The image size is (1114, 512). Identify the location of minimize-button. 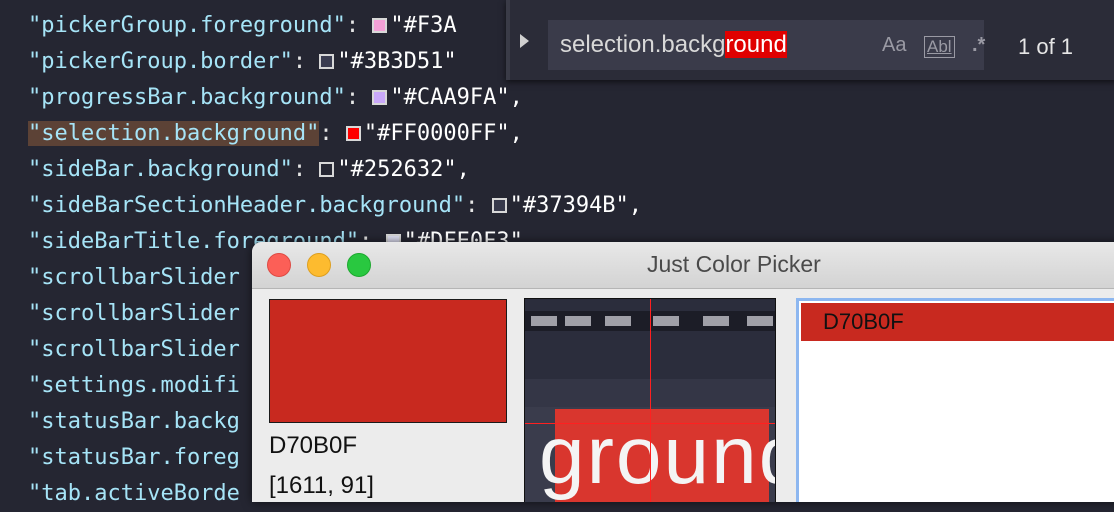
(319, 265).